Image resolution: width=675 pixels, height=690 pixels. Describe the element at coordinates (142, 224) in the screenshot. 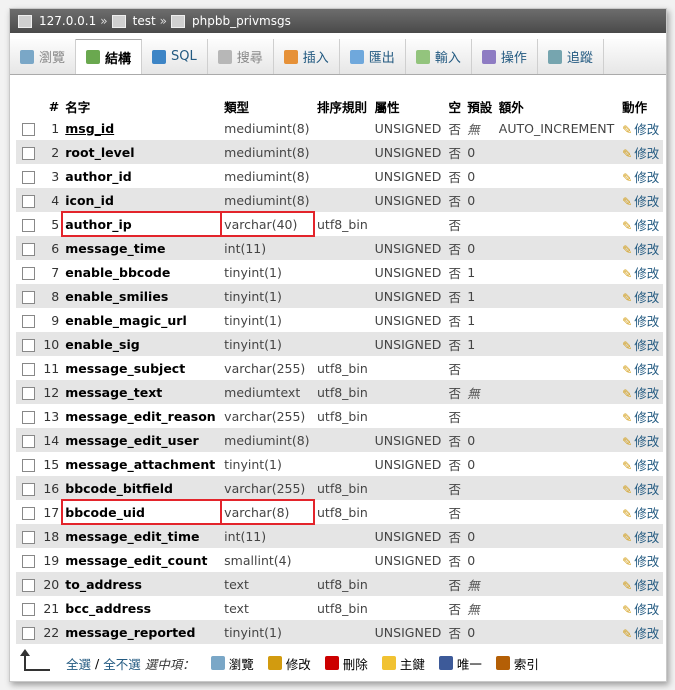

I see `cell-name: author_ip` at that location.